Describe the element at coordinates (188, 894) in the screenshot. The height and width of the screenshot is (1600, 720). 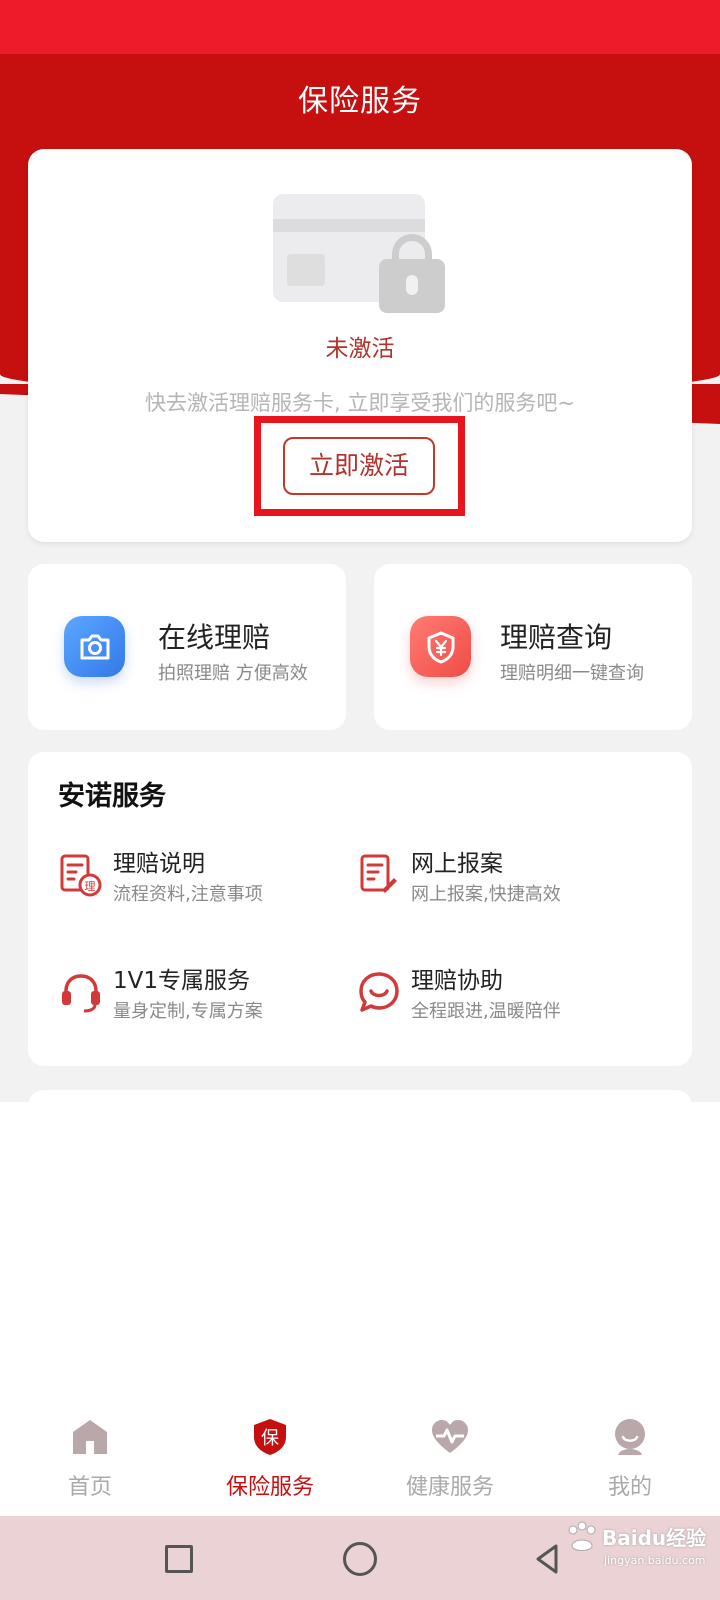
I see `service-subtitle: 流程资料,注意事项` at that location.